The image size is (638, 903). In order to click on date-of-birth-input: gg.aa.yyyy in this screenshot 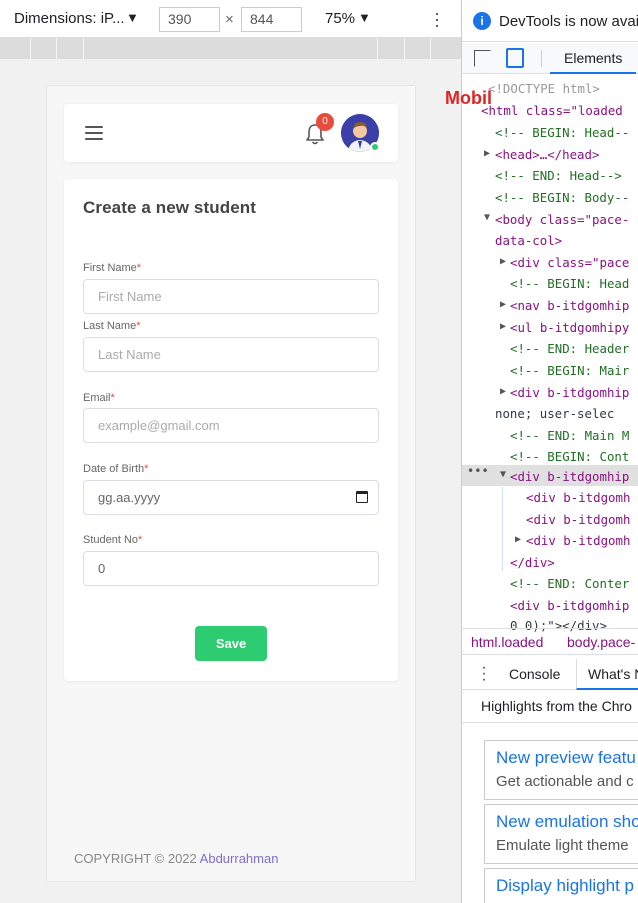, I will do `click(231, 497)`.